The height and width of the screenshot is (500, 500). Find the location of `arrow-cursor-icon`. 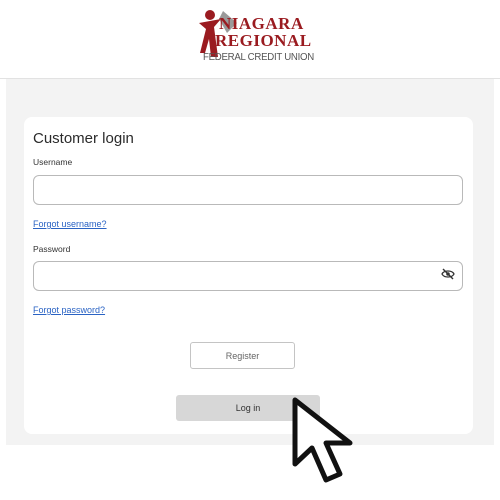

arrow-cursor-icon is located at coordinates (322, 440).